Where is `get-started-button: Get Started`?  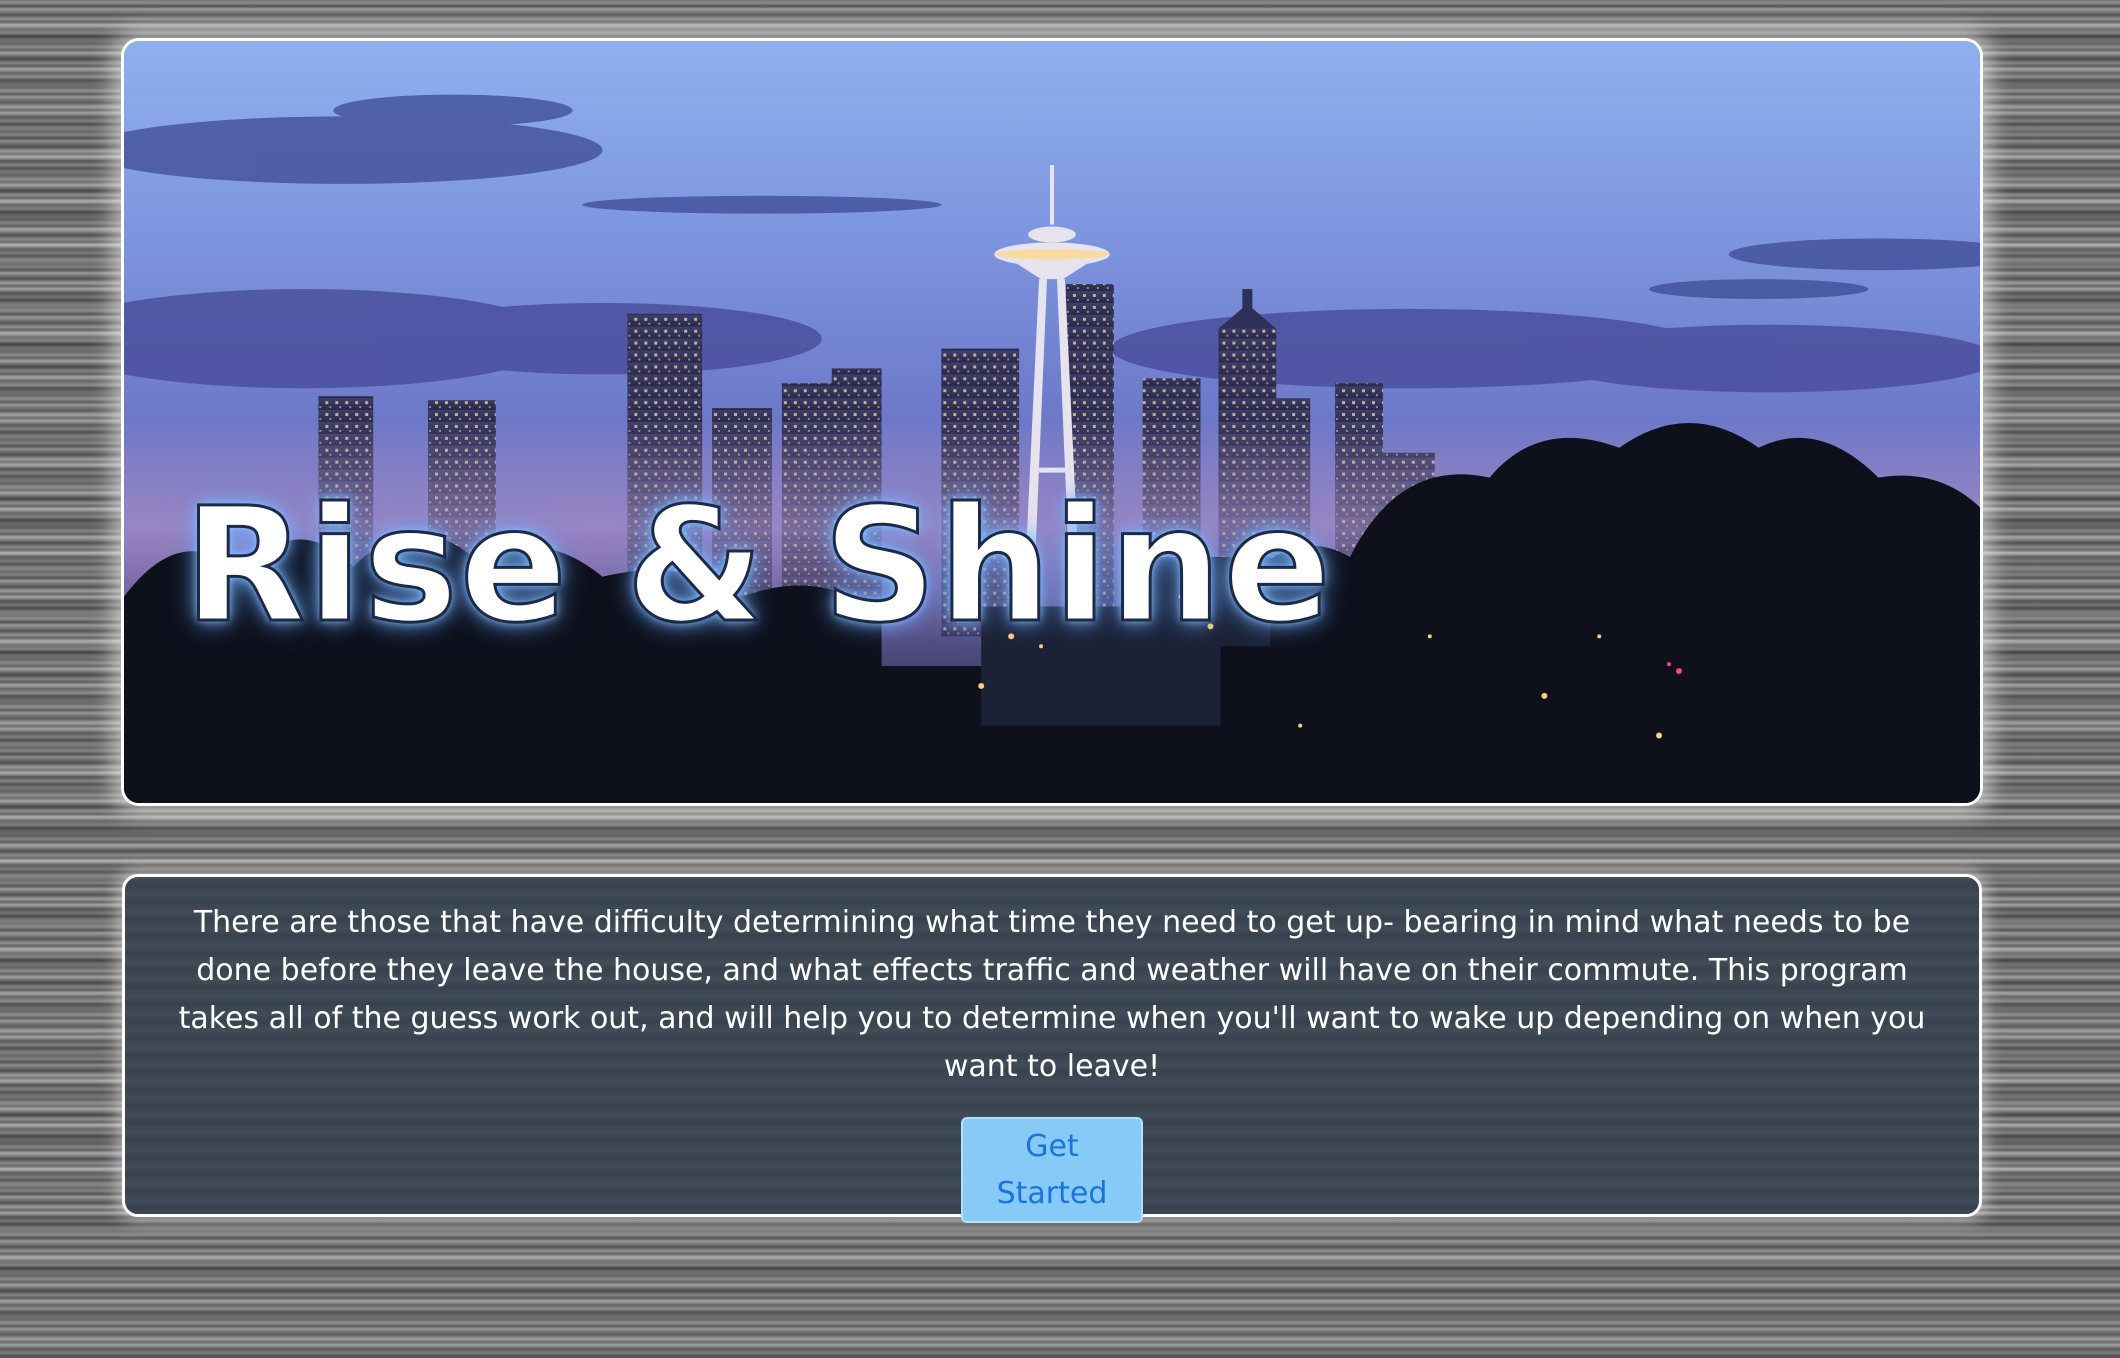
get-started-button: Get Started is located at coordinates (1052, 1170).